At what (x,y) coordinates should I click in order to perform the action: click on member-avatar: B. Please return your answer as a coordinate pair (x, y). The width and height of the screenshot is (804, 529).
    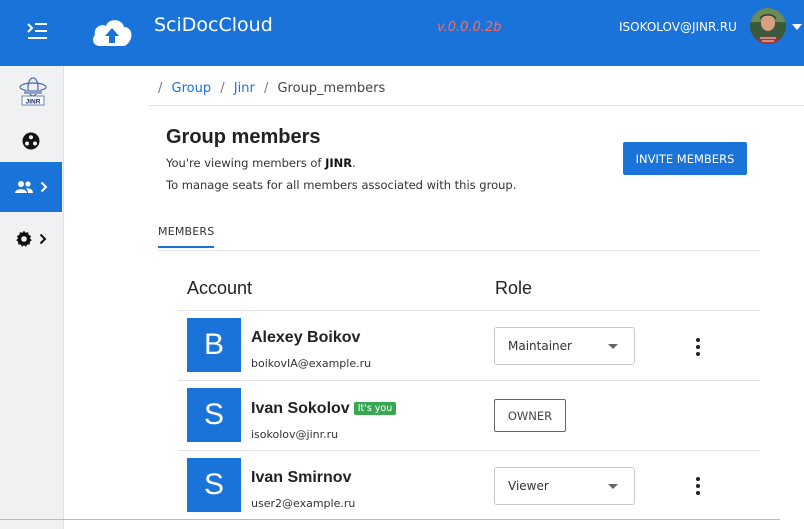
    Looking at the image, I should click on (214, 345).